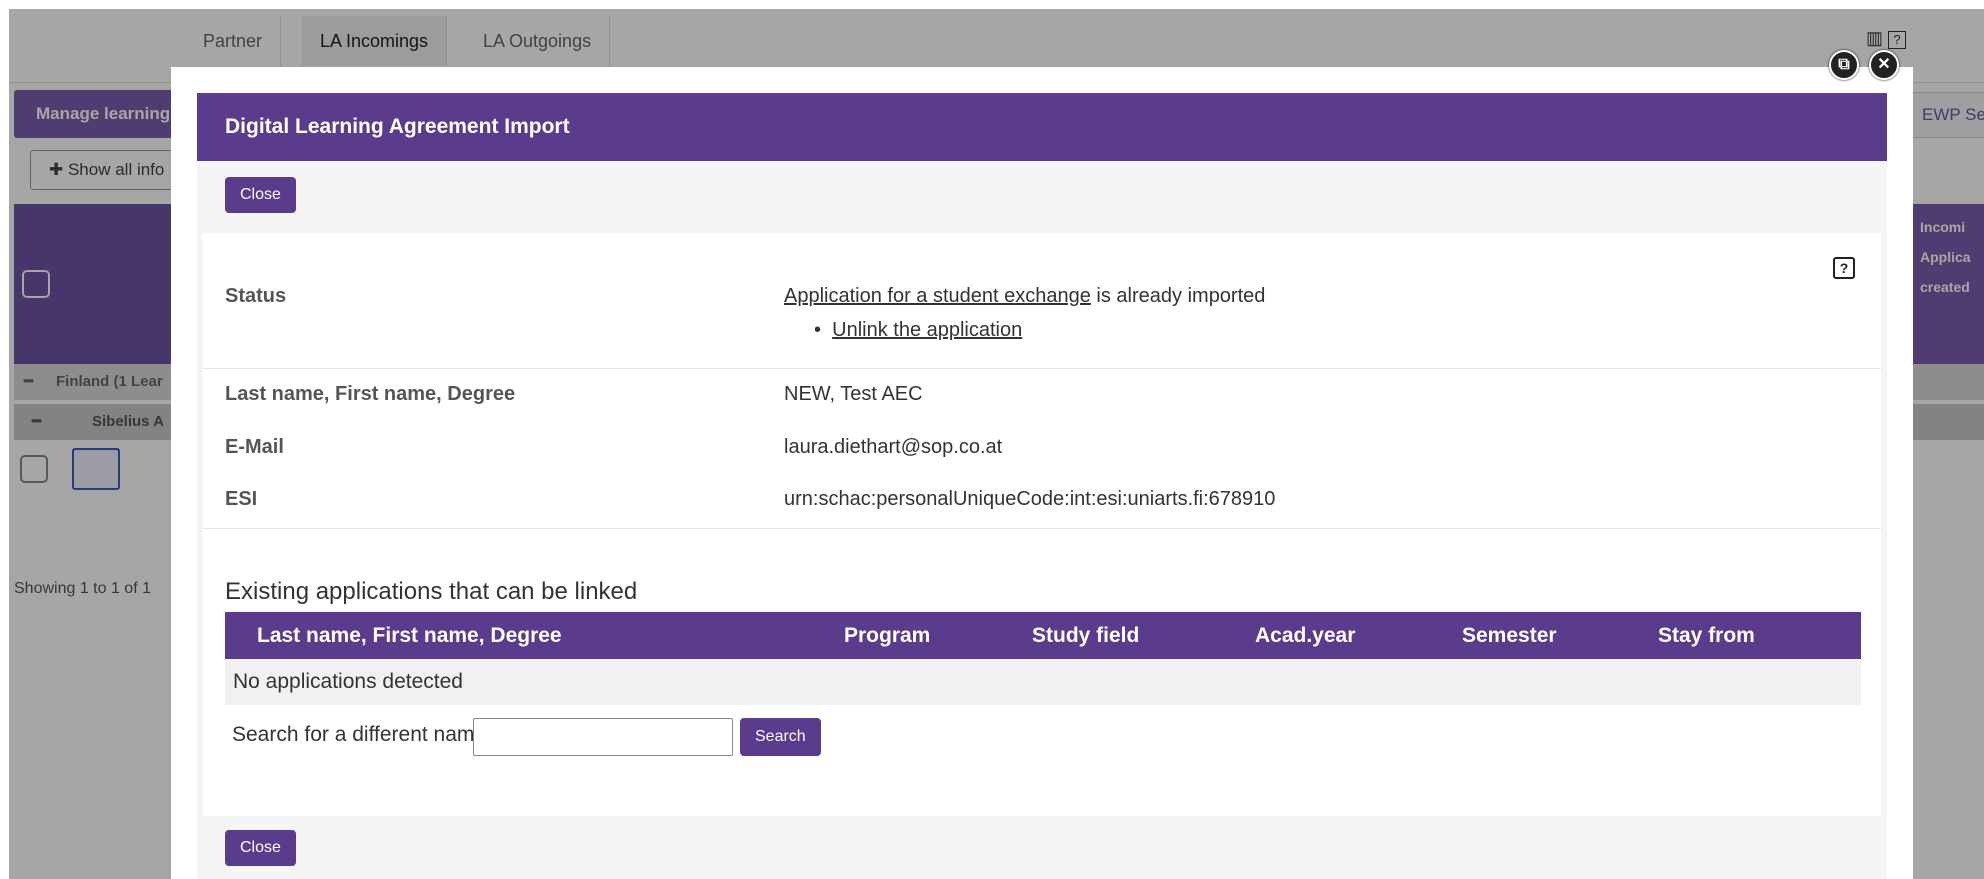 The width and height of the screenshot is (1984, 879). Describe the element at coordinates (603, 737) in the screenshot. I see `name-search-input` at that location.